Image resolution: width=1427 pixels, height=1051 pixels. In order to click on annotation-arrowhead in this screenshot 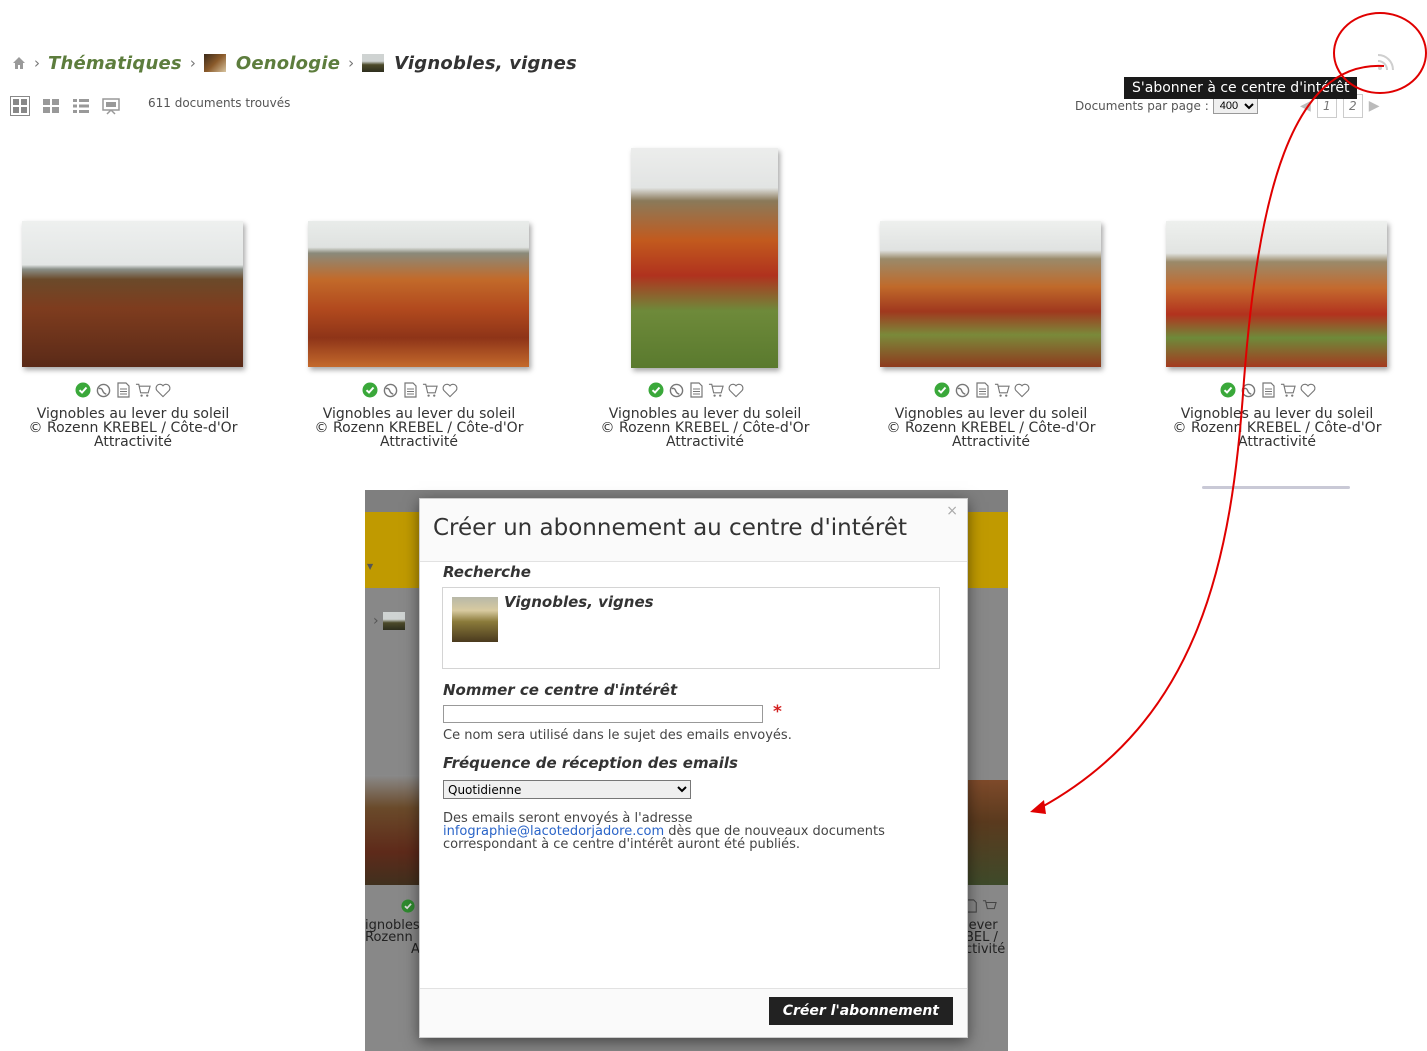, I will do `click(1038, 807)`.